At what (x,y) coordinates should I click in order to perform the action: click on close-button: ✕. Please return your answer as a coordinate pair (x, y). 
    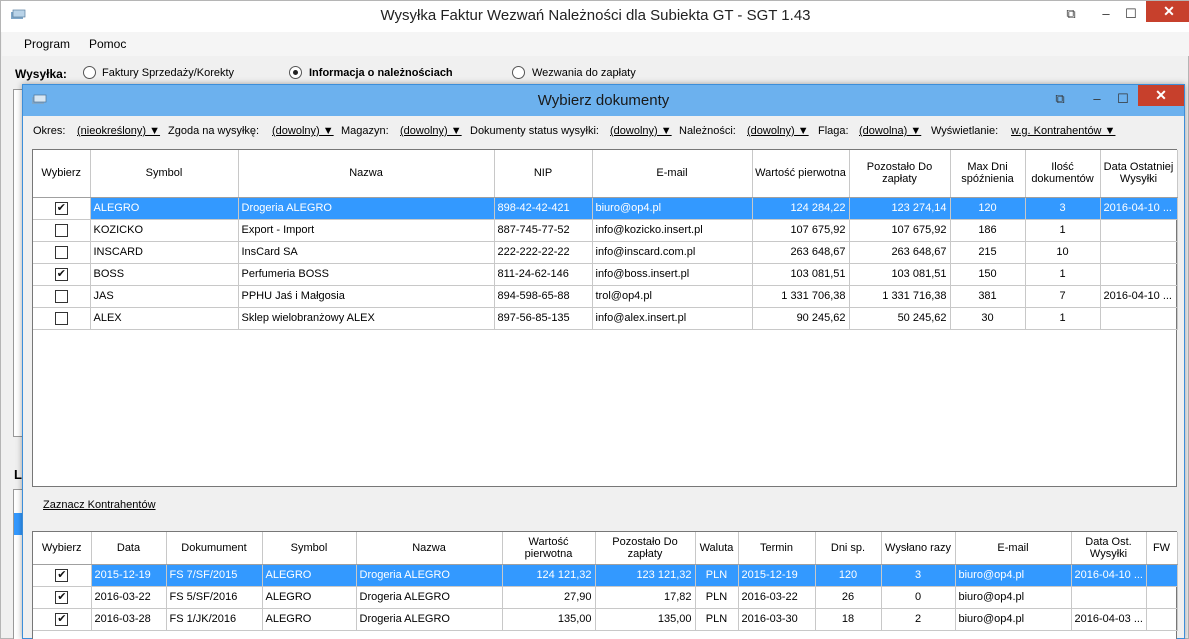
    Looking at the image, I should click on (1167, 11).